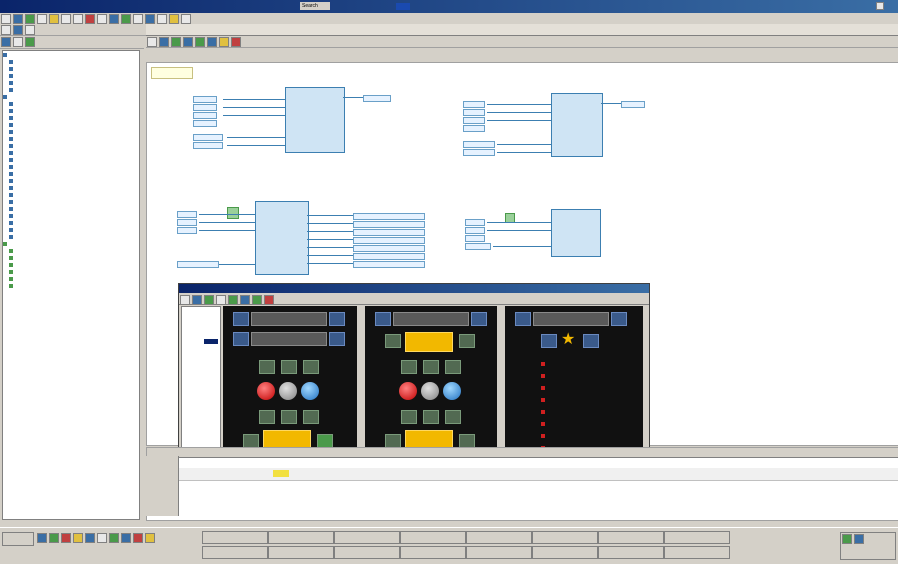 Image resolution: width=898 pixels, height=564 pixels. I want to click on window-controls, so click(885, 6).